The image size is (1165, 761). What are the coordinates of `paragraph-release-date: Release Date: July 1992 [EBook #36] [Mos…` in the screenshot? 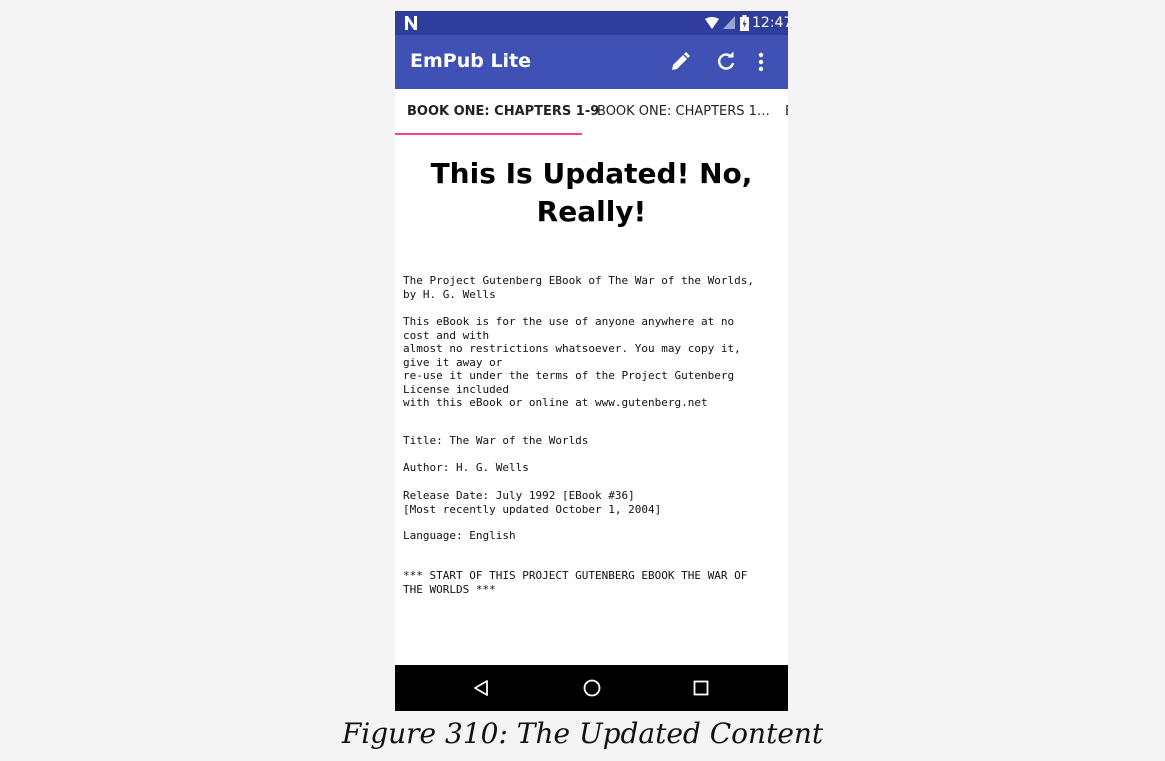 It's located at (532, 502).